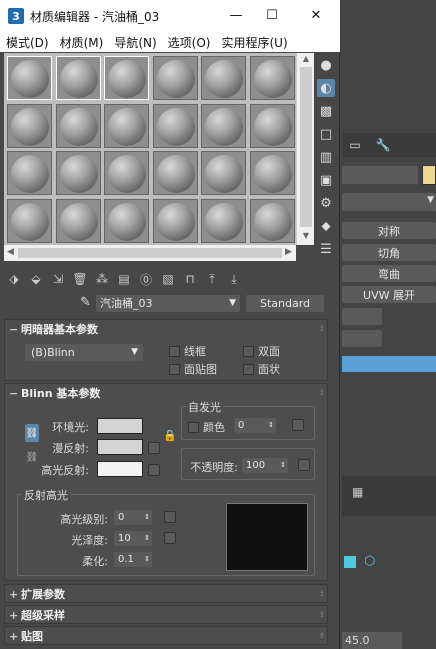 Image resolution: width=436 pixels, height=649 pixels. I want to click on rollout-header: + 超级采样, so click(166, 615).